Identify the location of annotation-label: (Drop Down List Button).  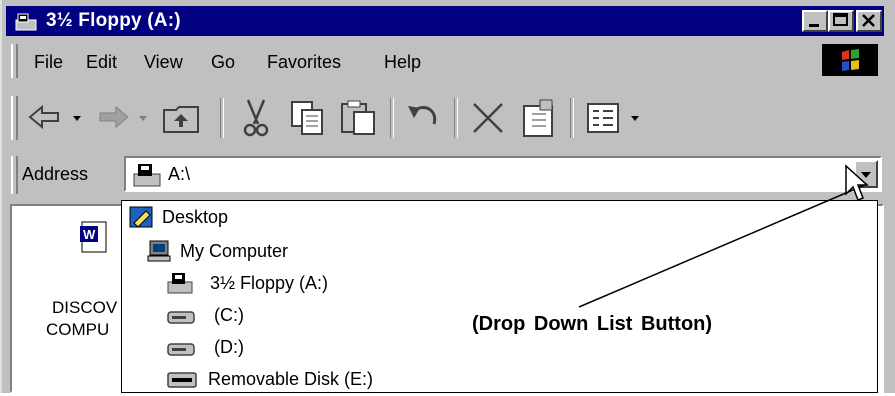
(592, 324).